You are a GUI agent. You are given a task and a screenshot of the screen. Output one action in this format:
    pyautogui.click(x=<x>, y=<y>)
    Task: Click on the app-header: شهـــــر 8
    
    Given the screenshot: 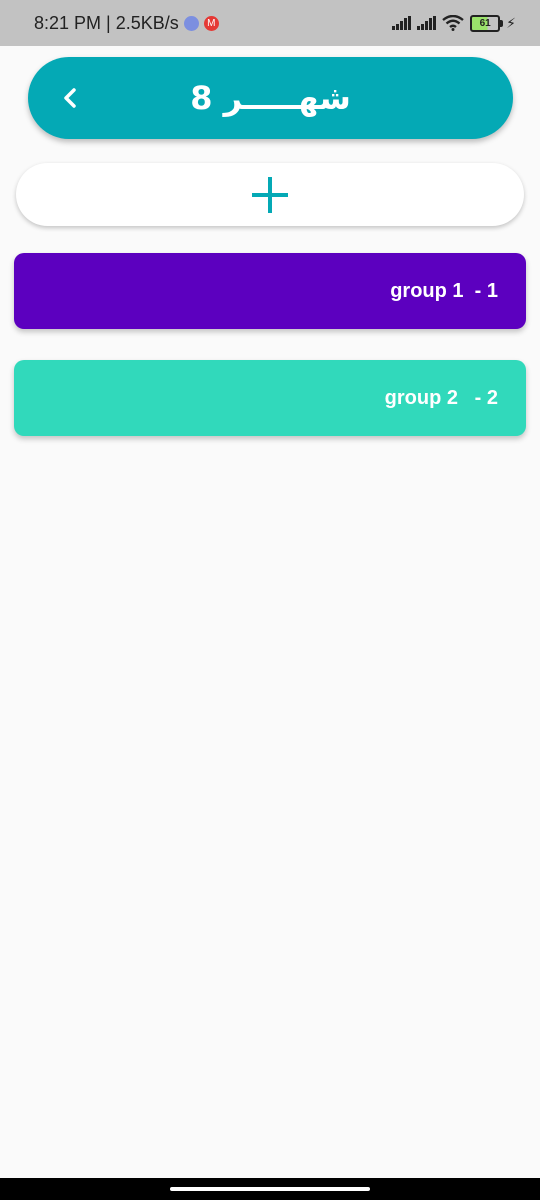 What is the action you would take?
    pyautogui.click(x=270, y=98)
    